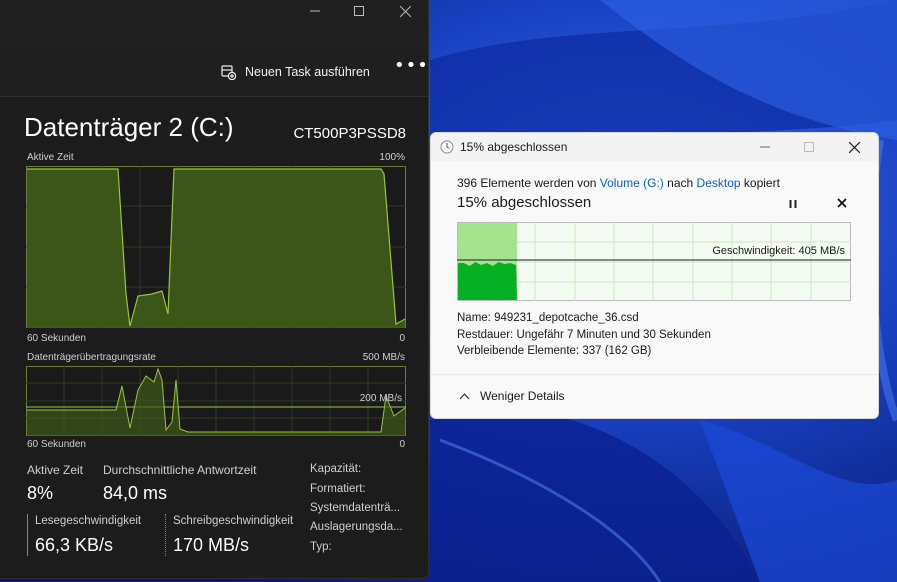 This screenshot has height=582, width=897. I want to click on disk-model: CT500P3PSSD8, so click(349, 133).